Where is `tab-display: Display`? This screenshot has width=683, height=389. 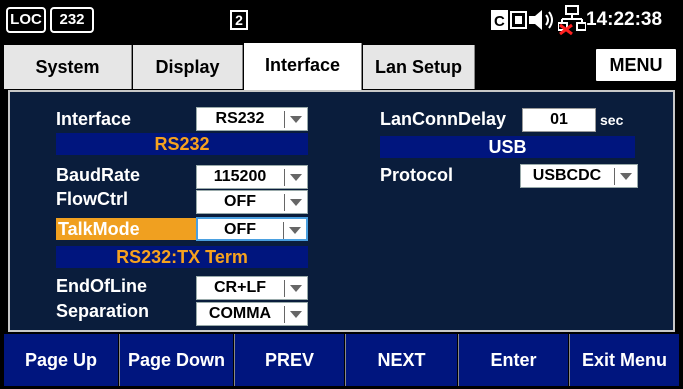
tab-display: Display is located at coordinates (188, 67).